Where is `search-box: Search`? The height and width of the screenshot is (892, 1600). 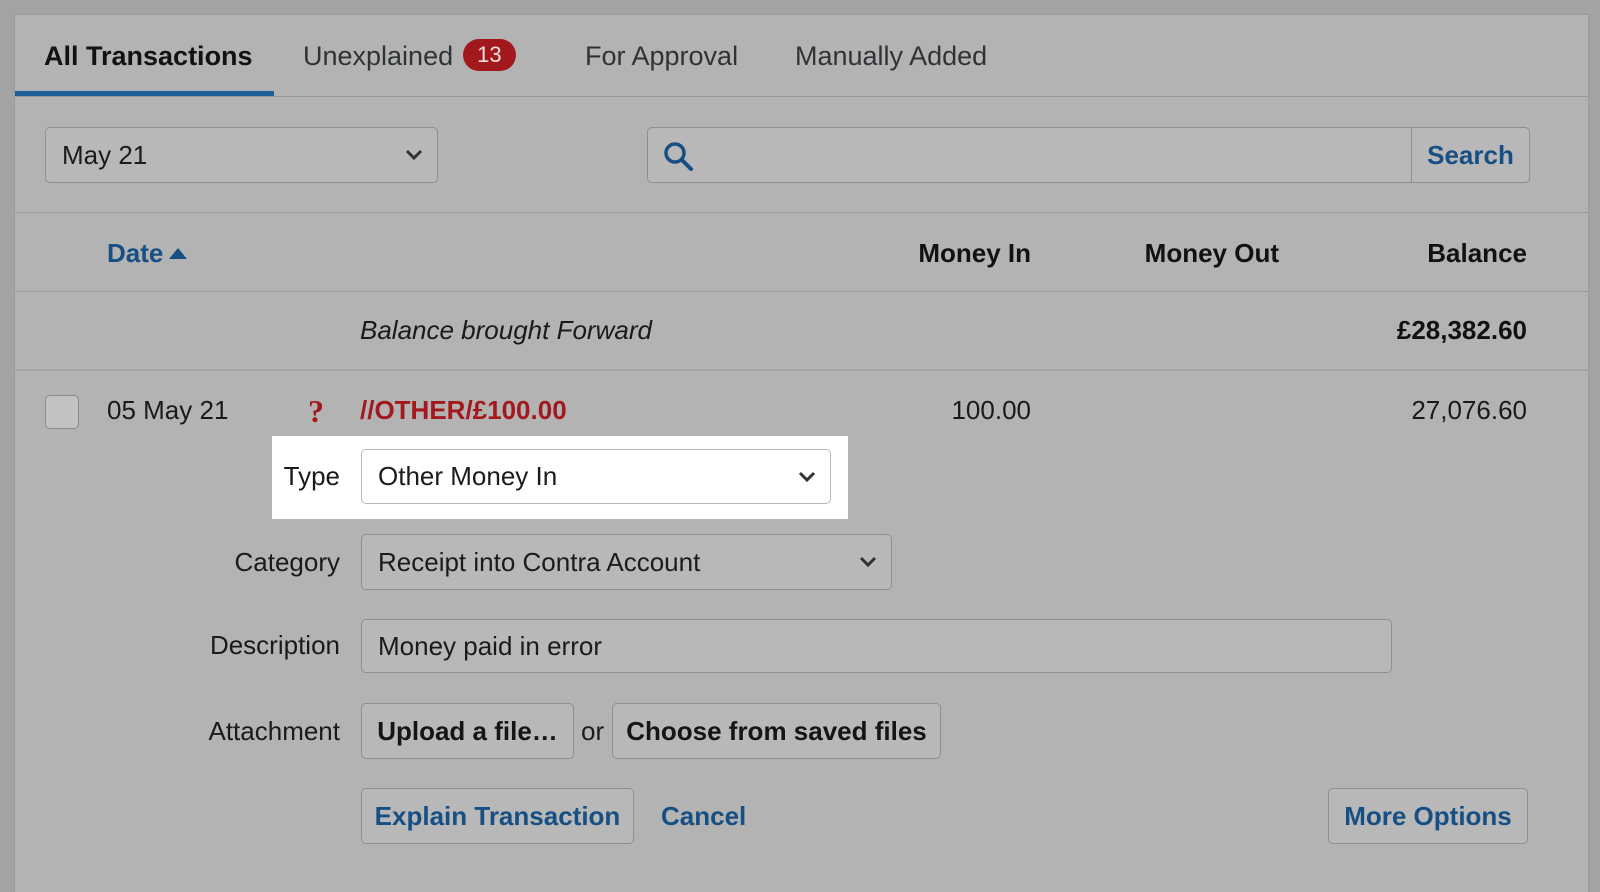 search-box: Search is located at coordinates (1088, 155).